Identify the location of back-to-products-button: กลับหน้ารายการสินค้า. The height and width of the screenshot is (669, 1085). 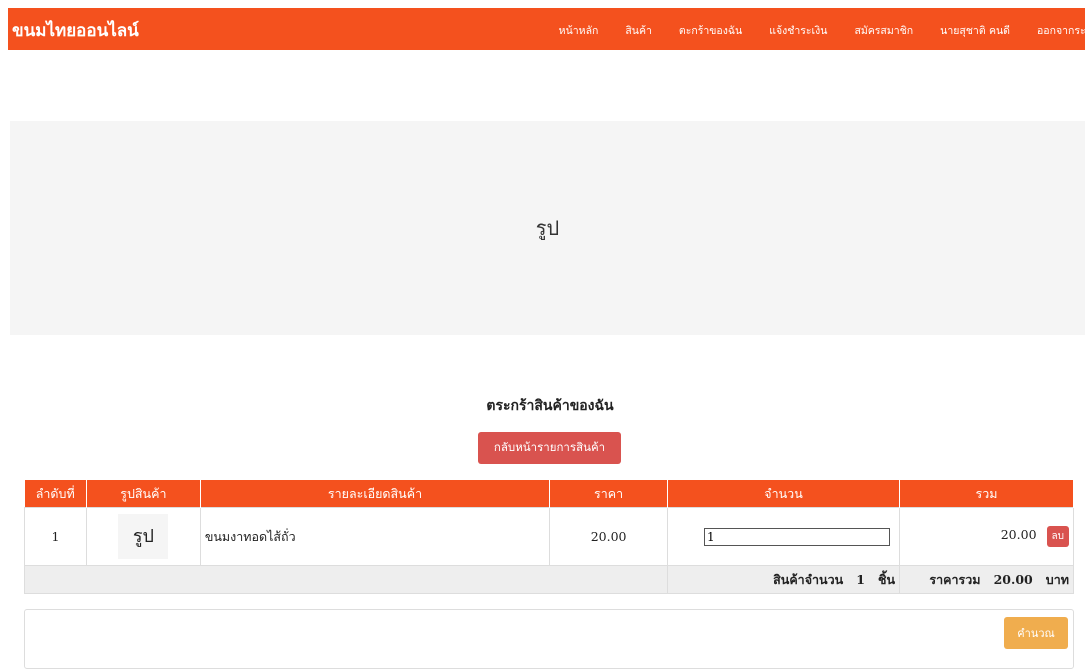
(549, 448).